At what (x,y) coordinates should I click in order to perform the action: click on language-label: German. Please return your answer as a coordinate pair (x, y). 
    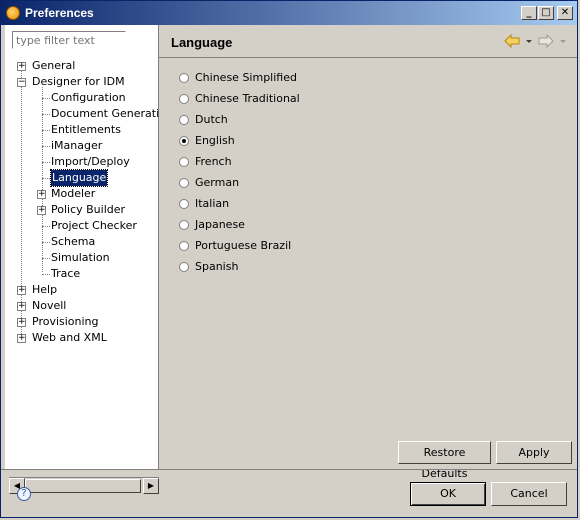
    Looking at the image, I should click on (217, 182).